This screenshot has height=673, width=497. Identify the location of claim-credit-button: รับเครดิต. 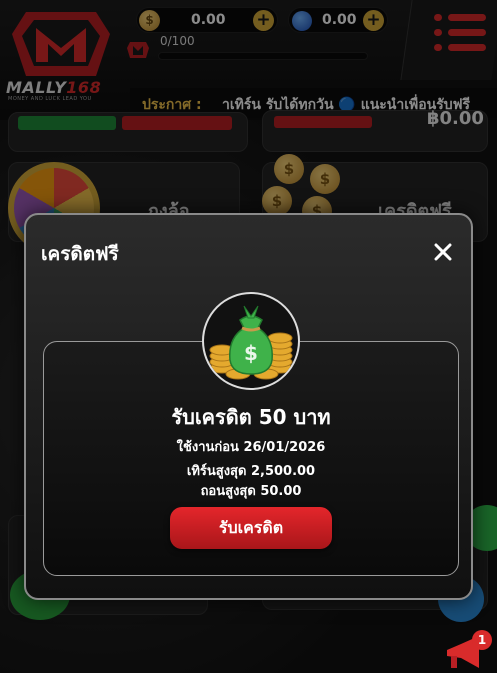
(251, 528).